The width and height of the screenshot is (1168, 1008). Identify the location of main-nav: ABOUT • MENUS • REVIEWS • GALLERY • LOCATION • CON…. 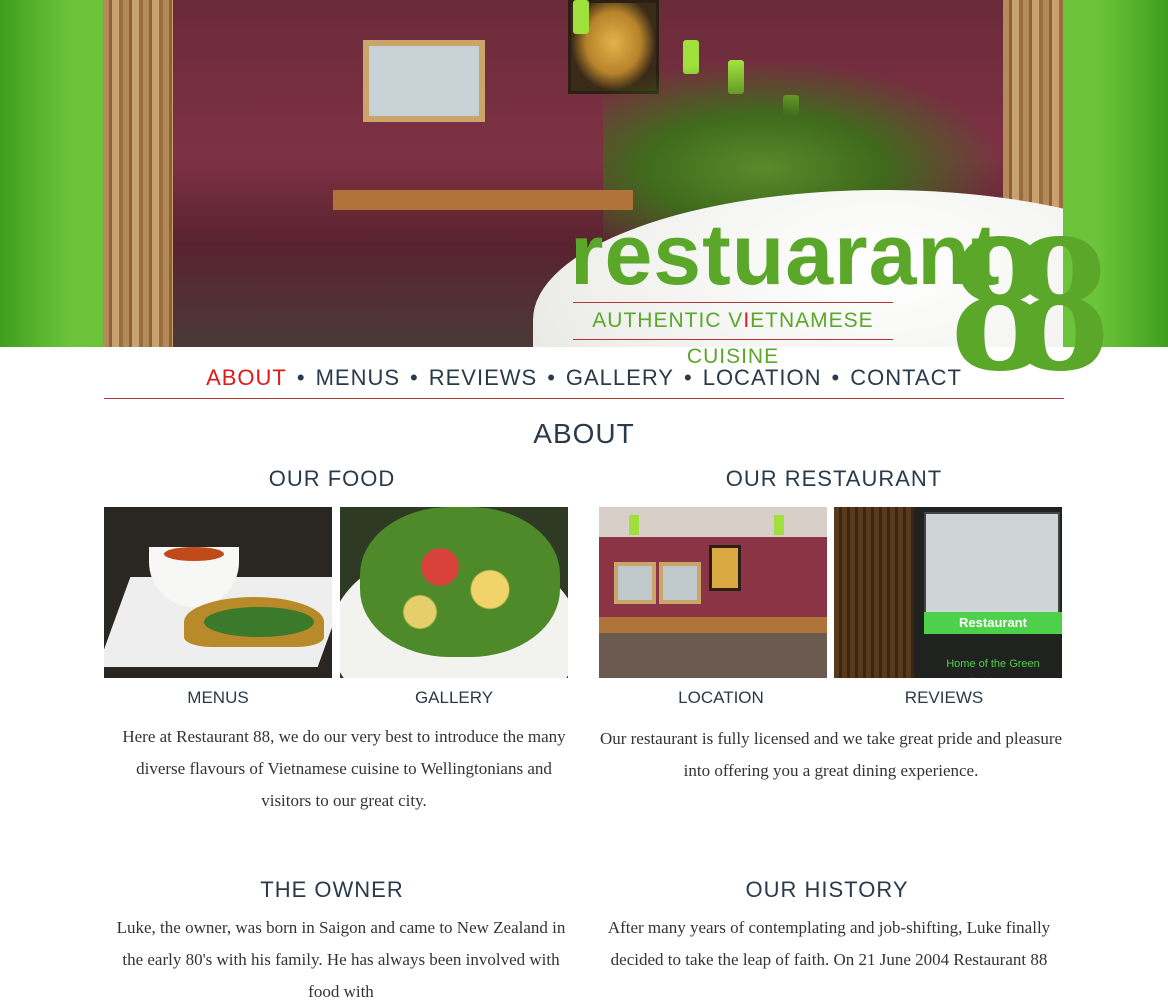
(584, 382).